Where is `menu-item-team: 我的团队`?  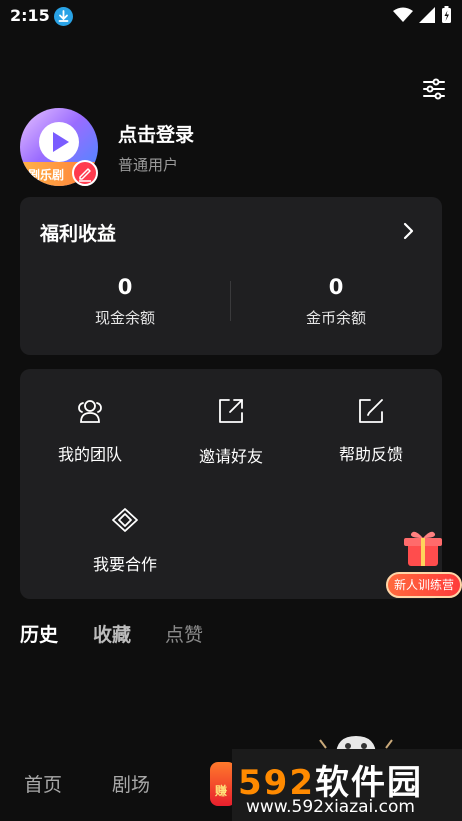
menu-item-team: 我的团队 is located at coordinates (90, 430).